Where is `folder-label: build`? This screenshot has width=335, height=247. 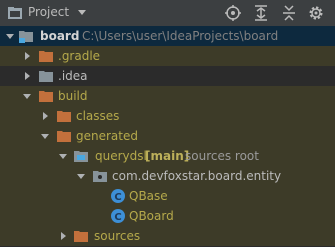
folder-label: build is located at coordinates (73, 96).